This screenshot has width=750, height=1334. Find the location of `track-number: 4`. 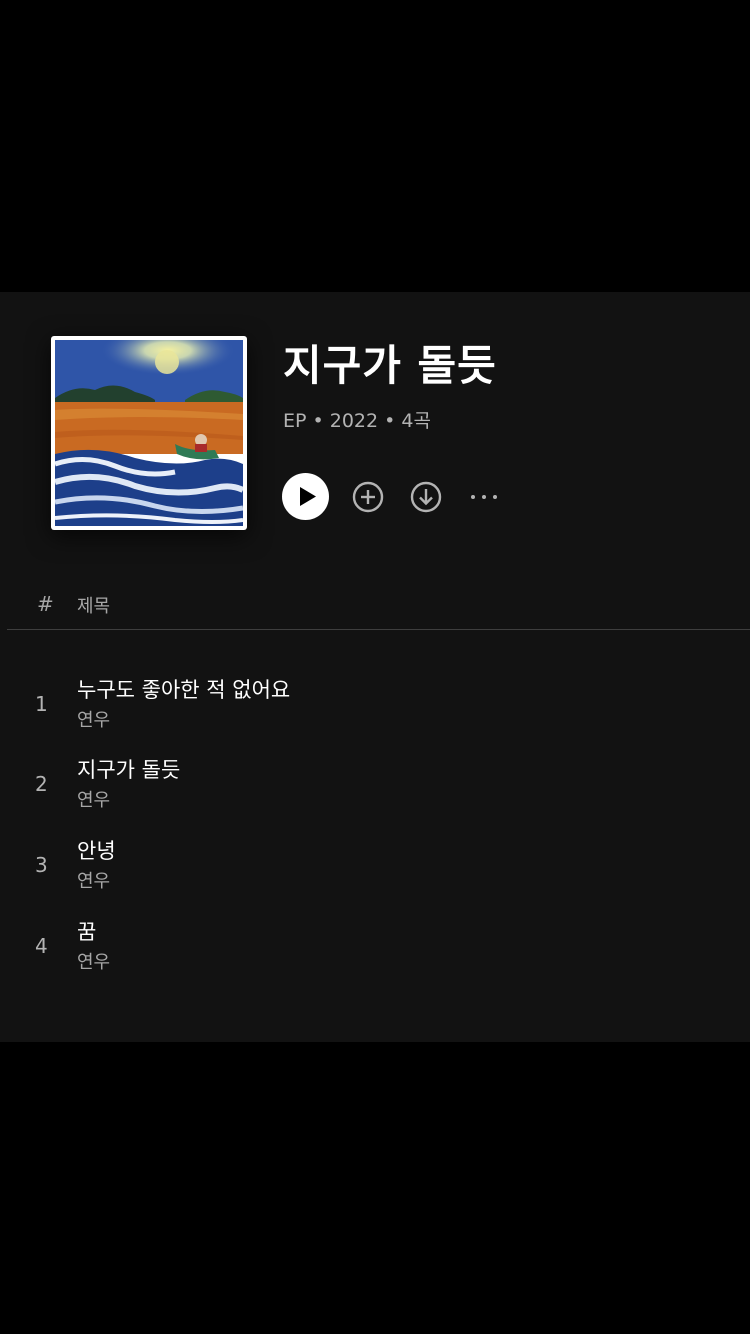

track-number: 4 is located at coordinates (41, 946).